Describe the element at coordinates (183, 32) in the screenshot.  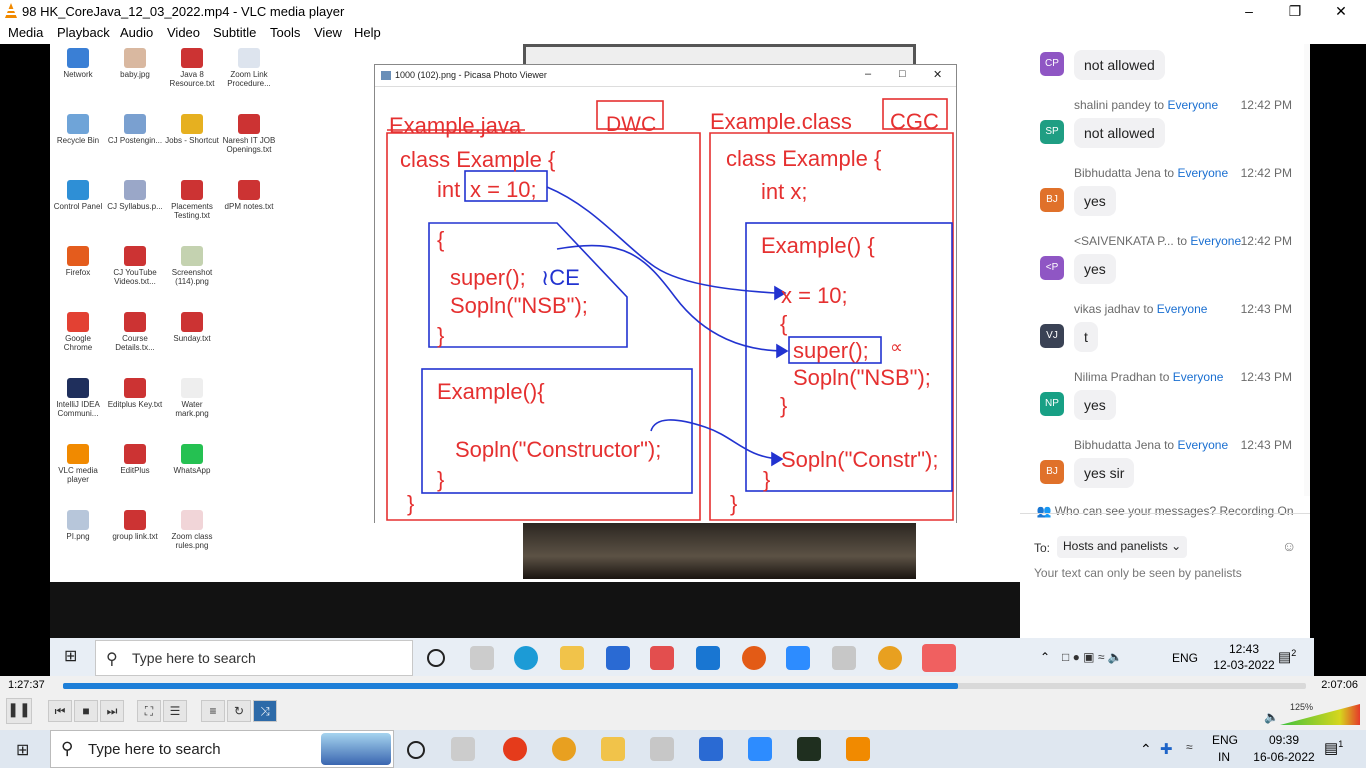
I see `menu-video: Video` at that location.